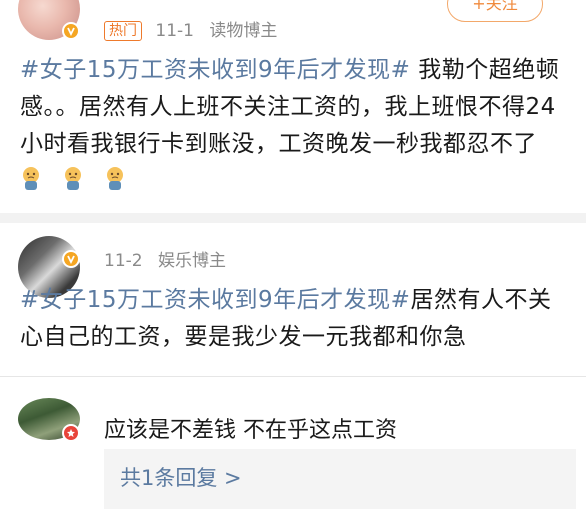 The width and height of the screenshot is (586, 509). I want to click on hot-badge: 热门, so click(123, 31).